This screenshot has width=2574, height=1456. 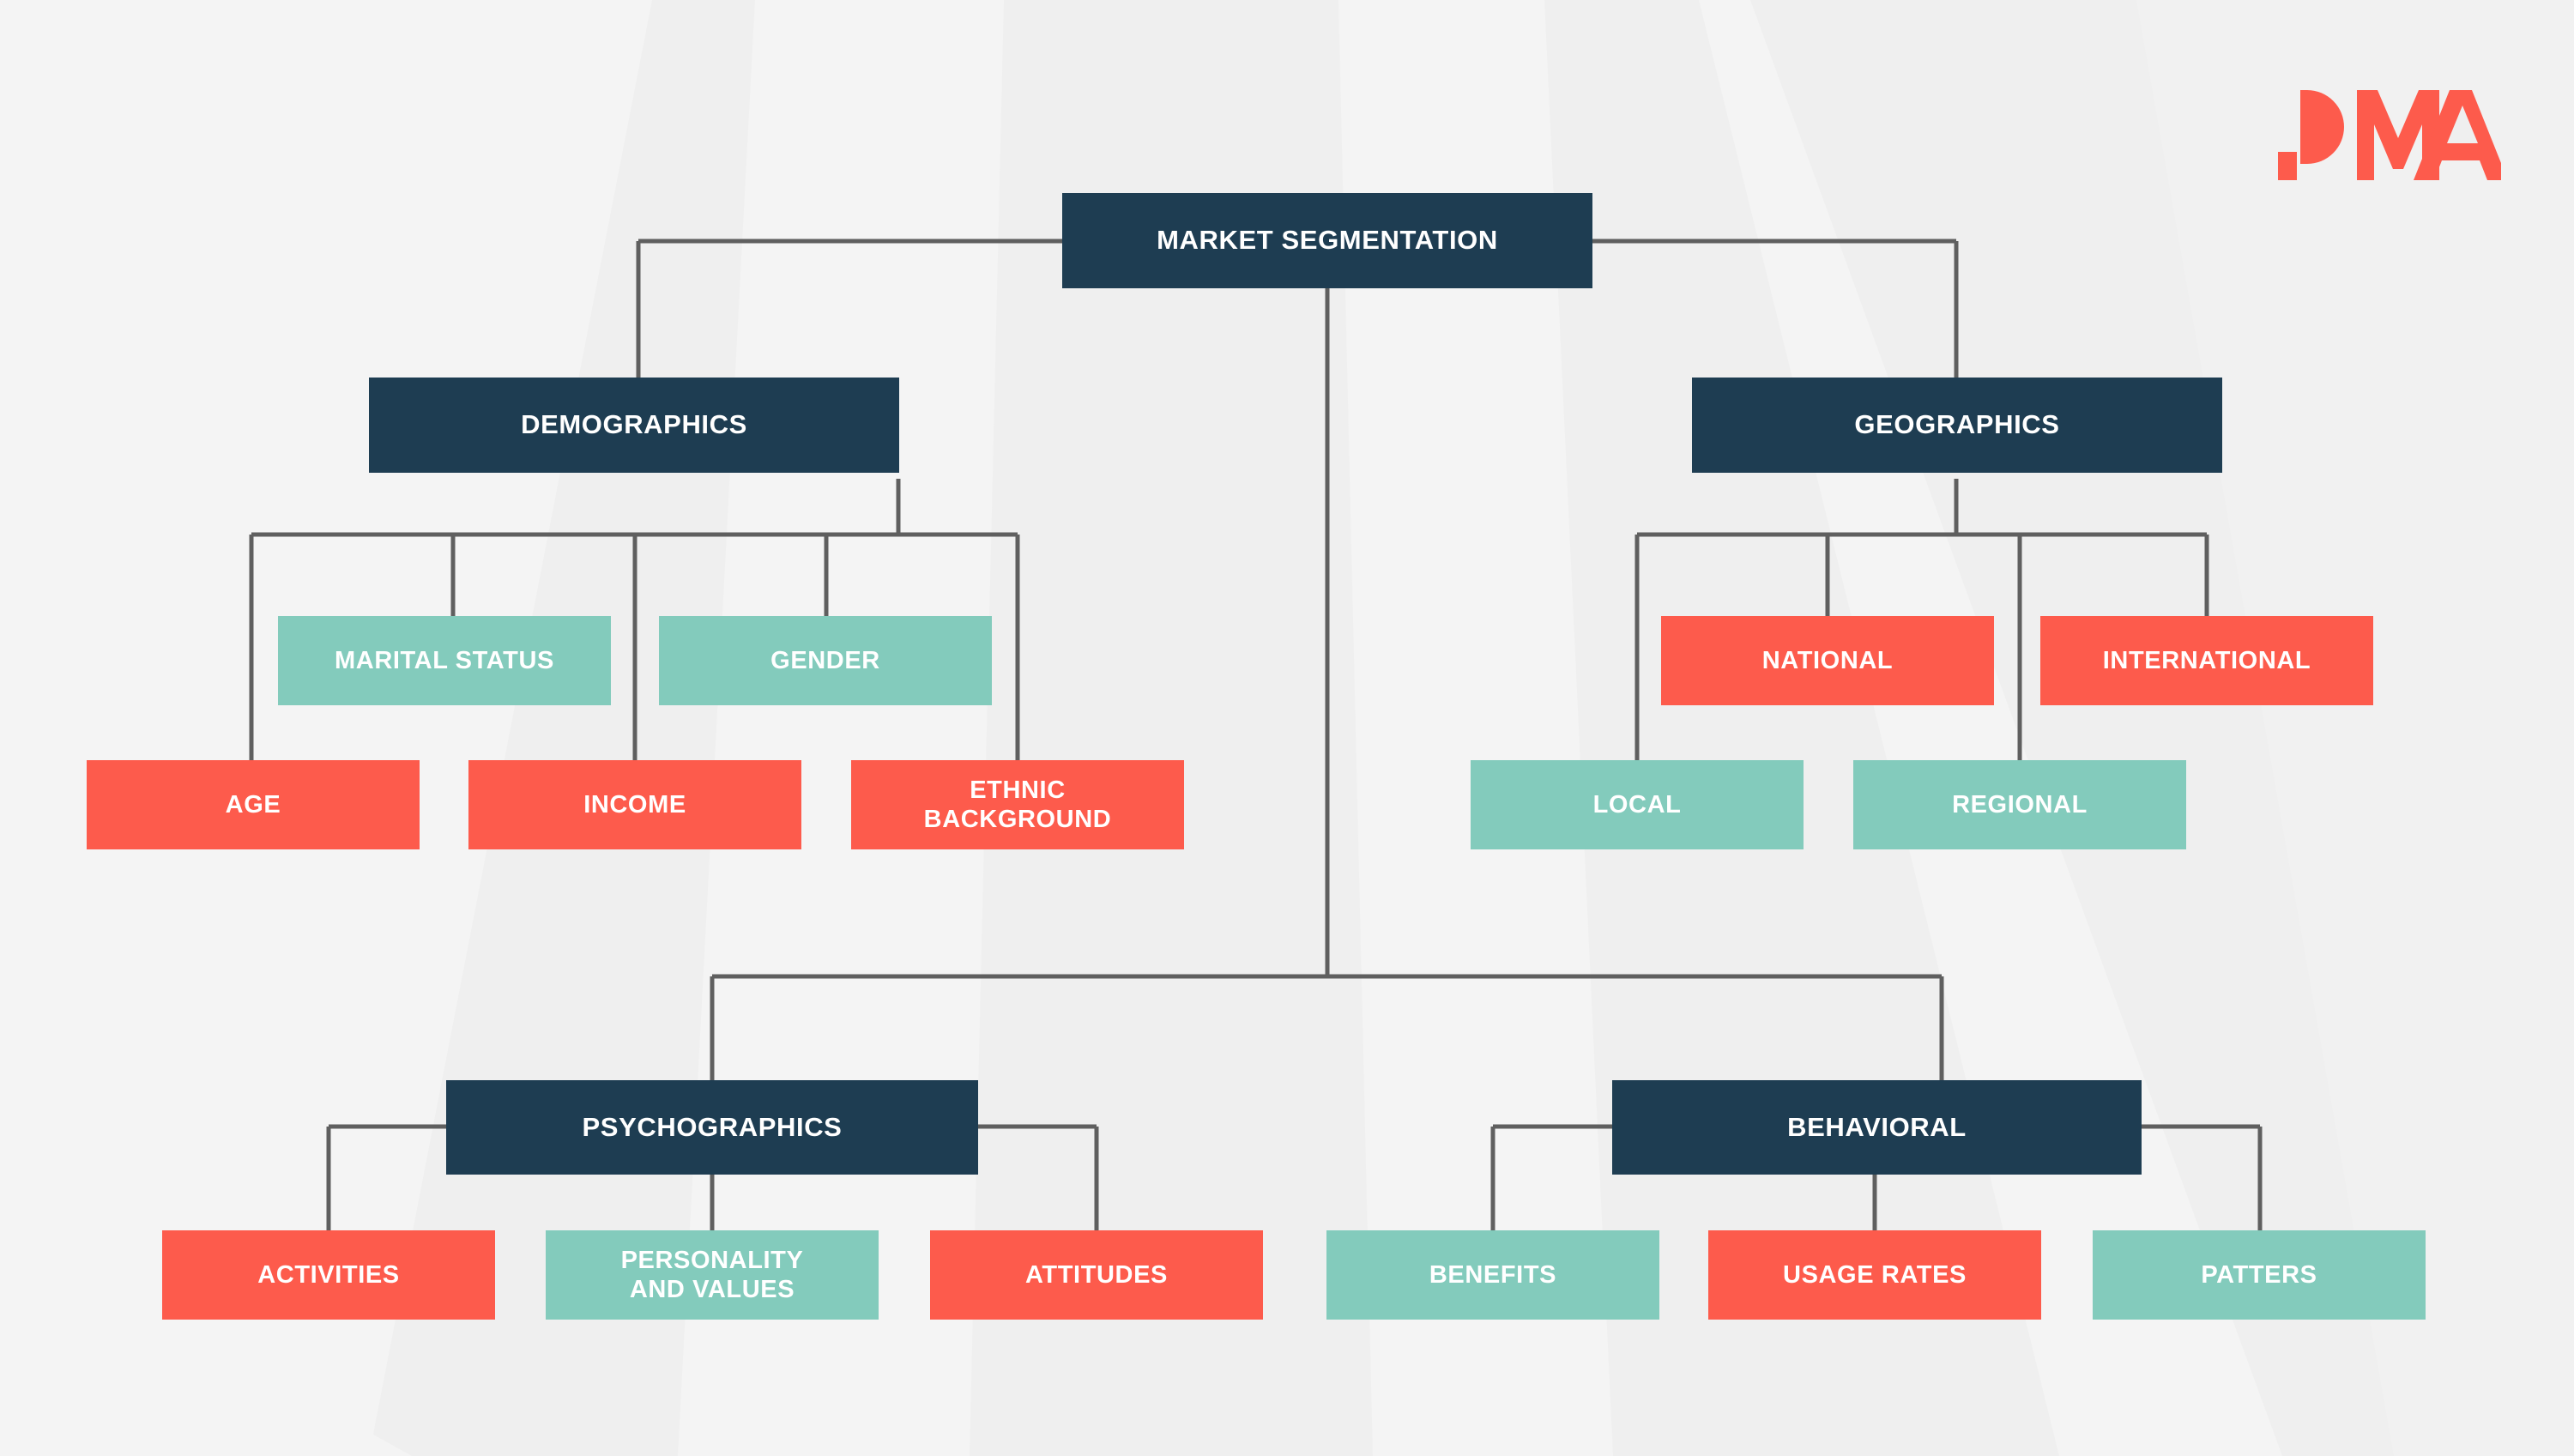 I want to click on node-usage-rates: USAGE RATES, so click(x=1874, y=1275).